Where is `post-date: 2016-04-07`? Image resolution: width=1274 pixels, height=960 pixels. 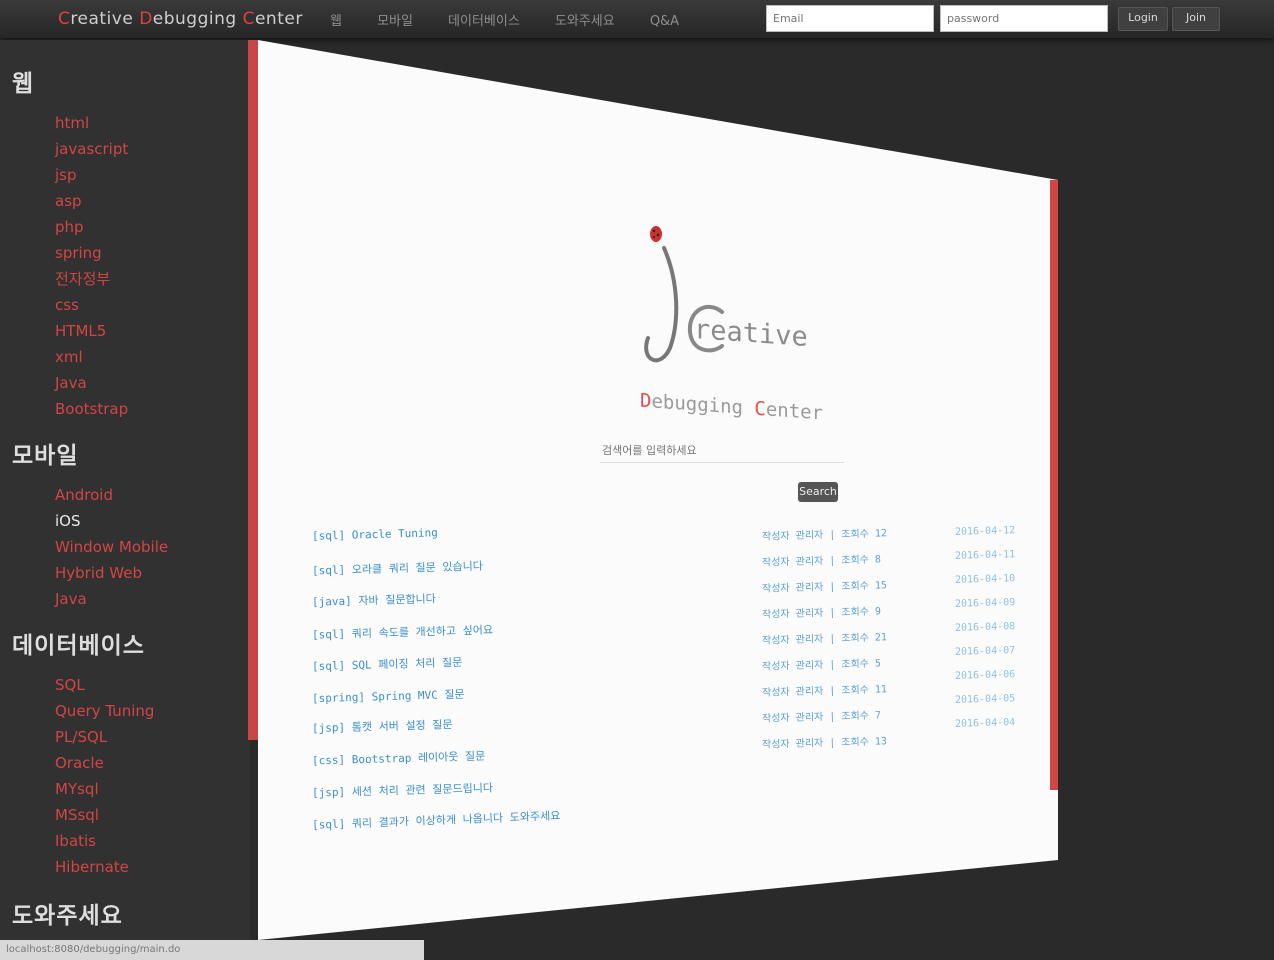 post-date: 2016-04-07 is located at coordinates (985, 651).